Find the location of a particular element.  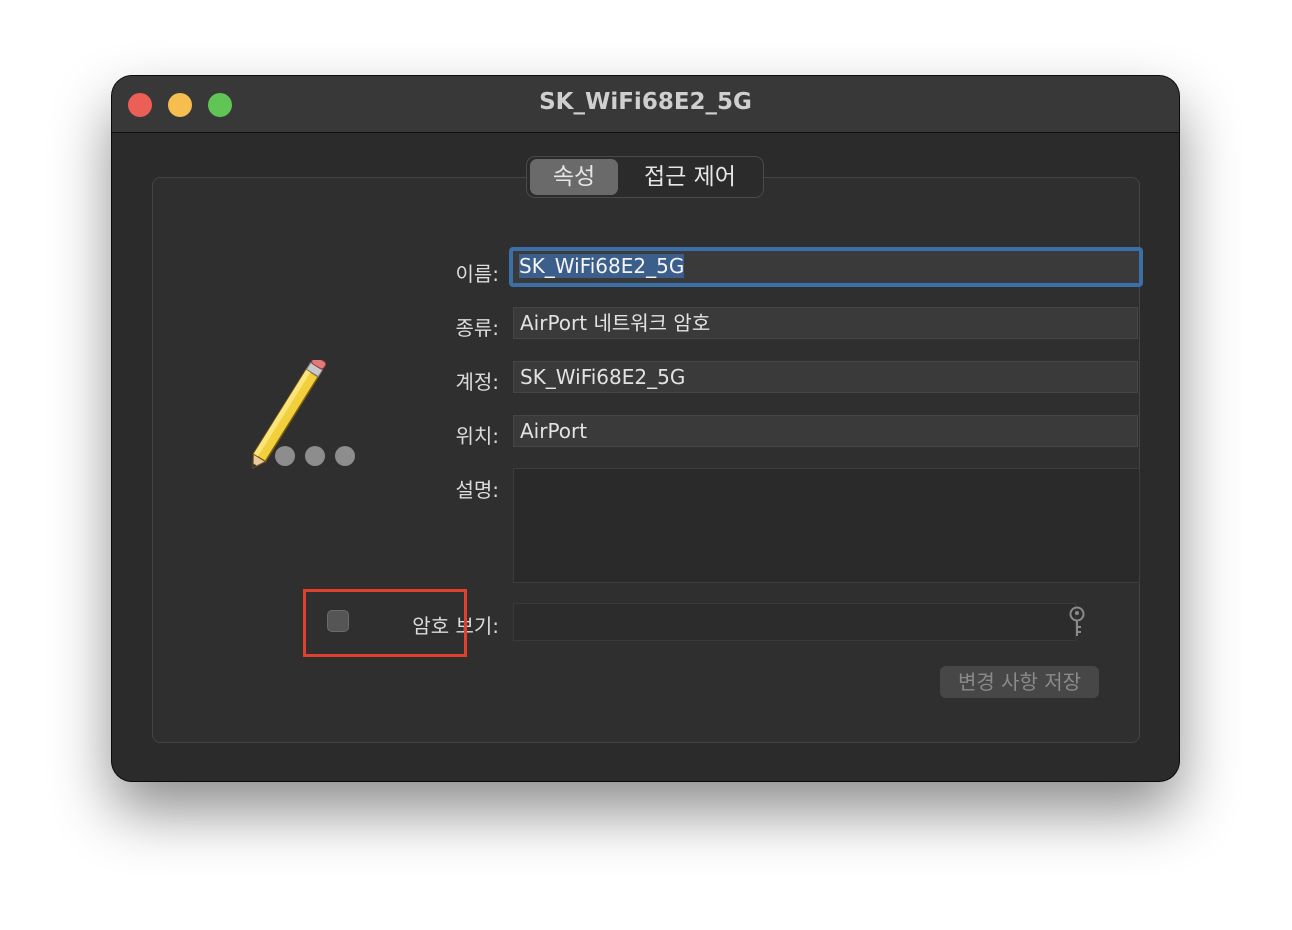

where-label: 위치: is located at coordinates (477, 436).